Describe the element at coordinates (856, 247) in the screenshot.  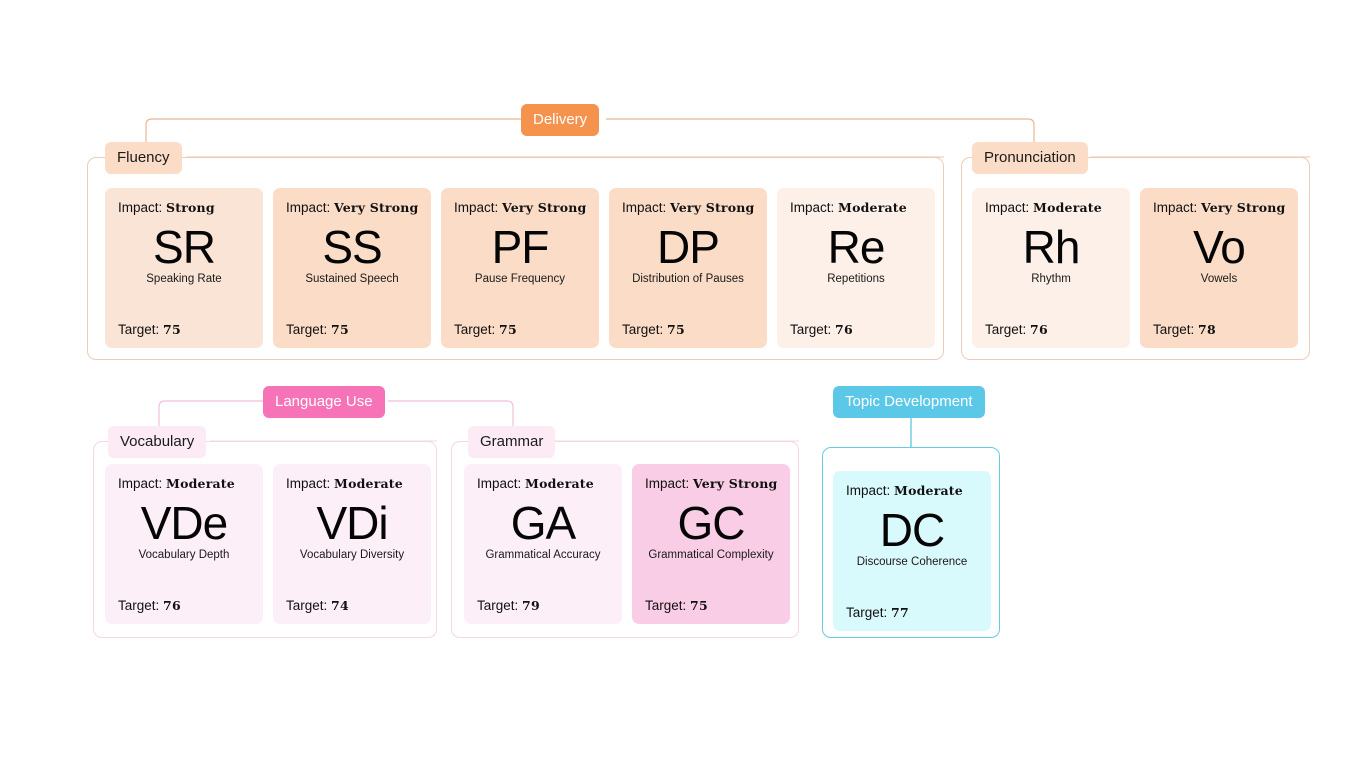
I see `card-abbreviation: Re` at that location.